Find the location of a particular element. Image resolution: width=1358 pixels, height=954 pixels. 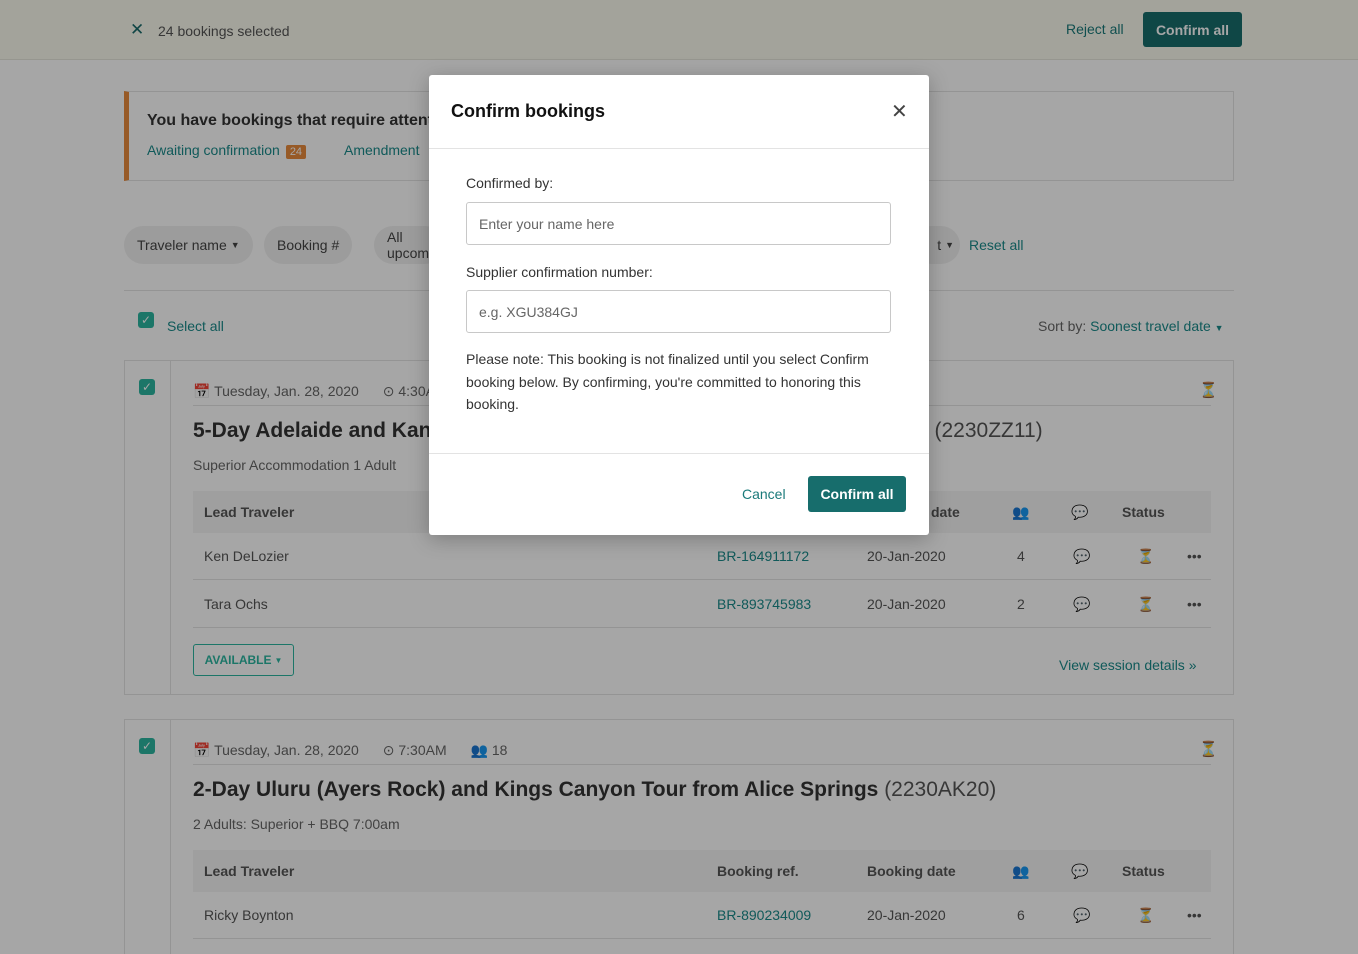

cancel-button: Cancel is located at coordinates (764, 494).